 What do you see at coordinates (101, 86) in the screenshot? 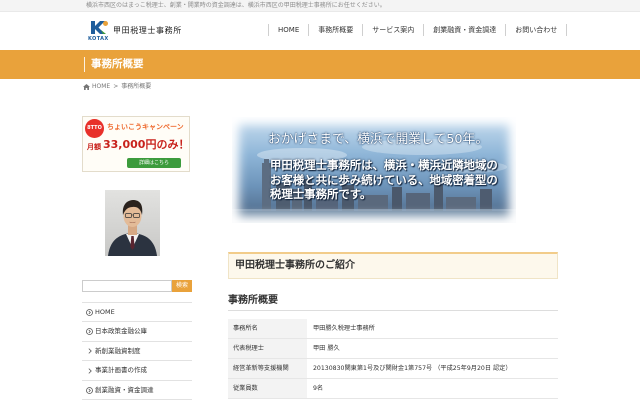
I see `breadcrumb-home-link: HOME` at bounding box center [101, 86].